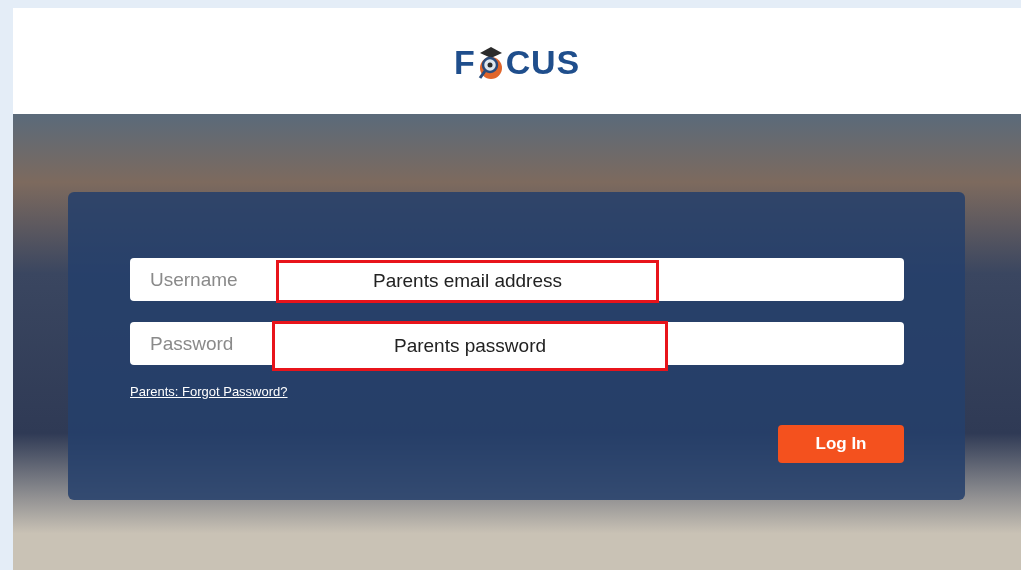 This screenshot has width=1021, height=570. Describe the element at coordinates (465, 62) in the screenshot. I see `logo-text: F` at that location.